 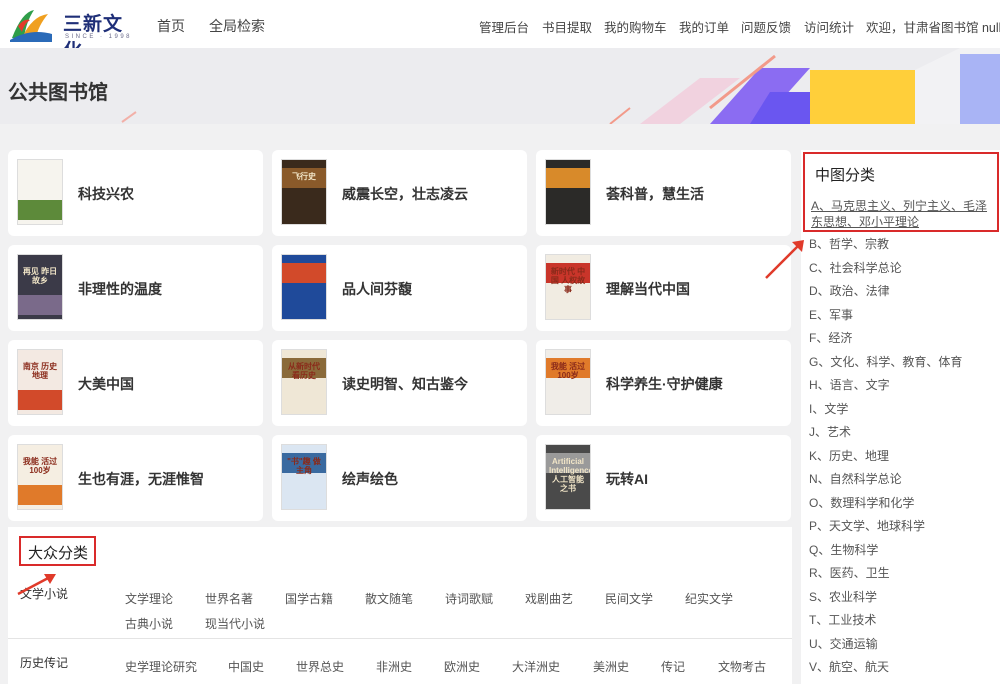 What do you see at coordinates (500, 86) in the screenshot?
I see `page-banner: 公共图书馆` at bounding box center [500, 86].